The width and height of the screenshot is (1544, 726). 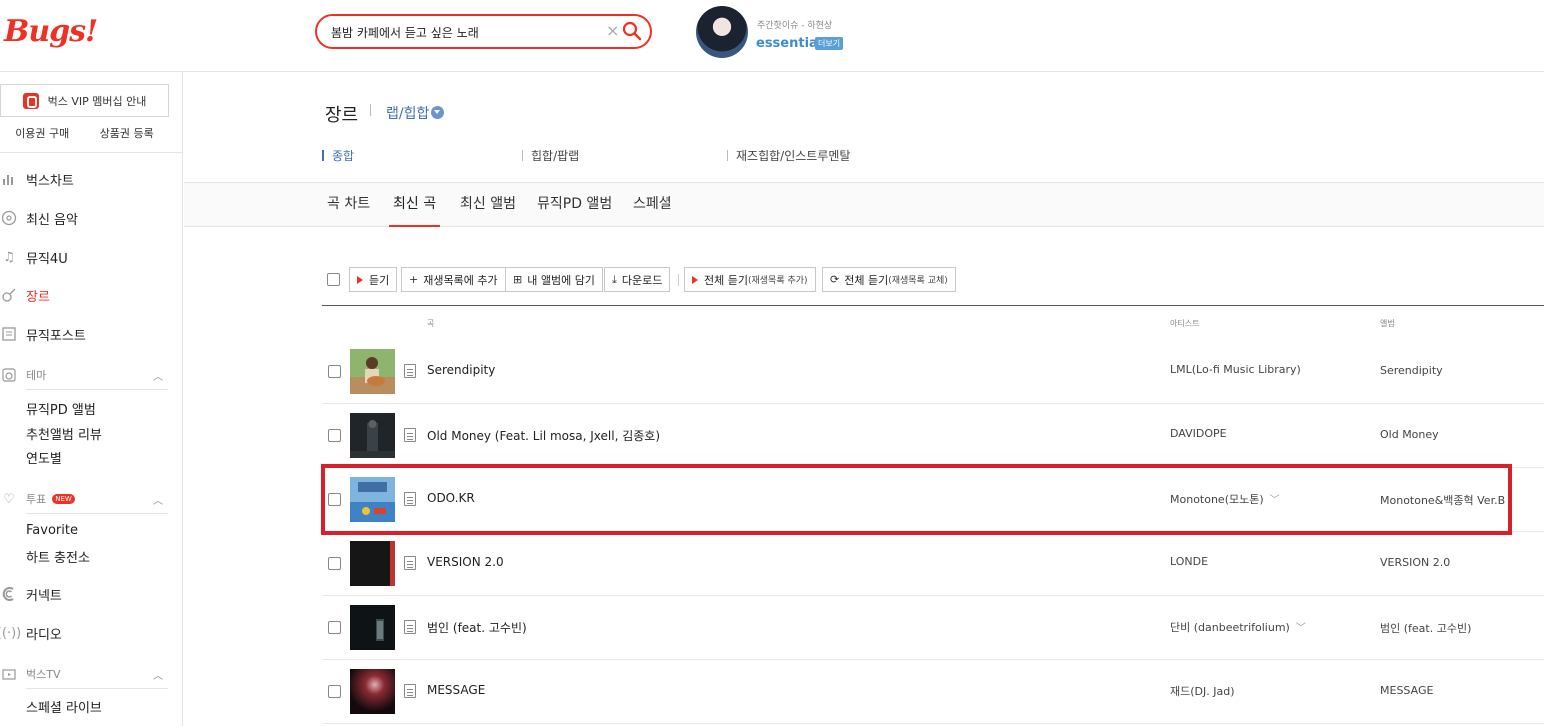 What do you see at coordinates (637, 279) in the screenshot?
I see `download-button: ⤓ 다운로드` at bounding box center [637, 279].